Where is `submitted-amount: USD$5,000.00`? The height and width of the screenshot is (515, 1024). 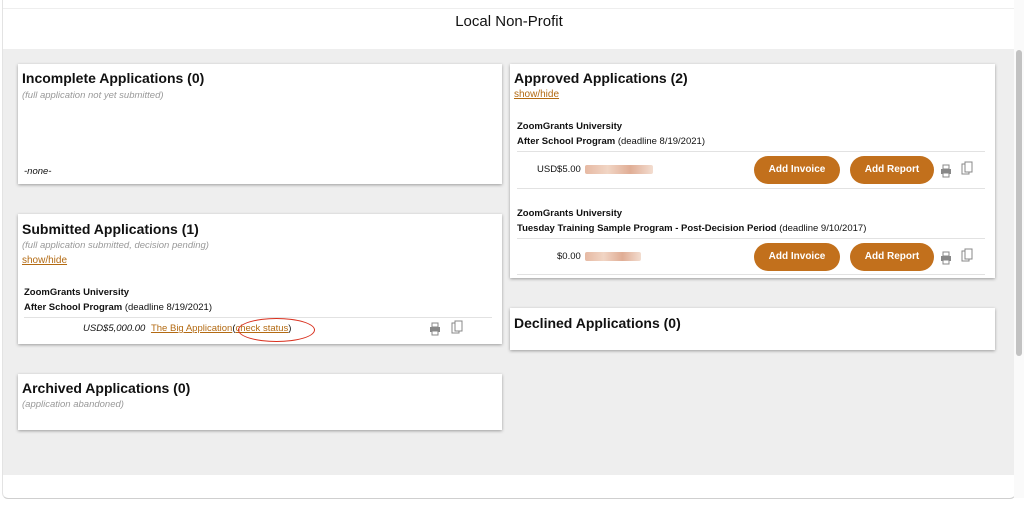 submitted-amount: USD$5,000.00 is located at coordinates (114, 328).